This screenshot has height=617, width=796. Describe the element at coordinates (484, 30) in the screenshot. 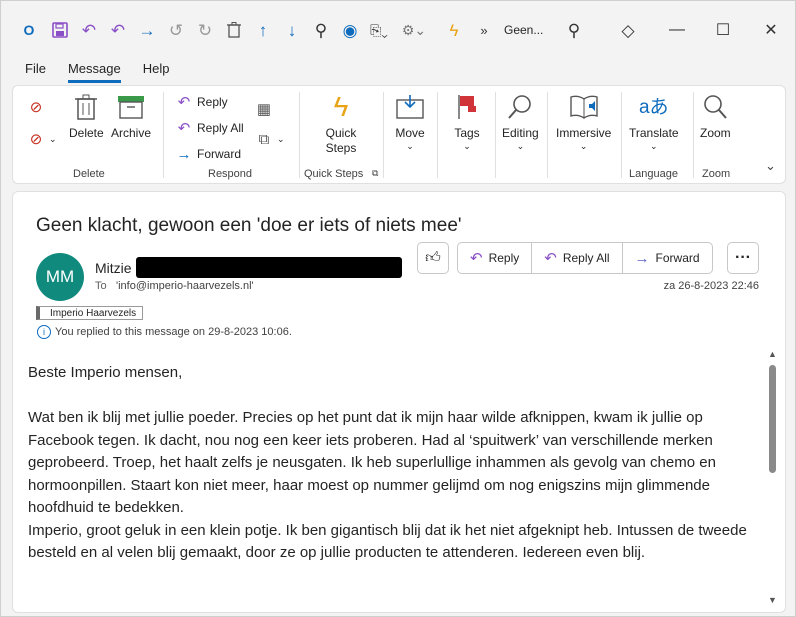

I see `overflow-icon: »` at that location.